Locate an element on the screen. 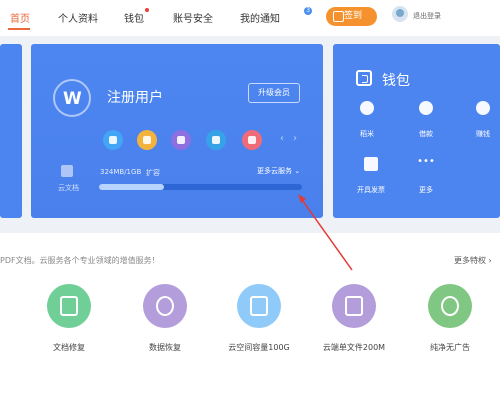 The image size is (500, 399). nav-security: 账号安全 is located at coordinates (193, 17).